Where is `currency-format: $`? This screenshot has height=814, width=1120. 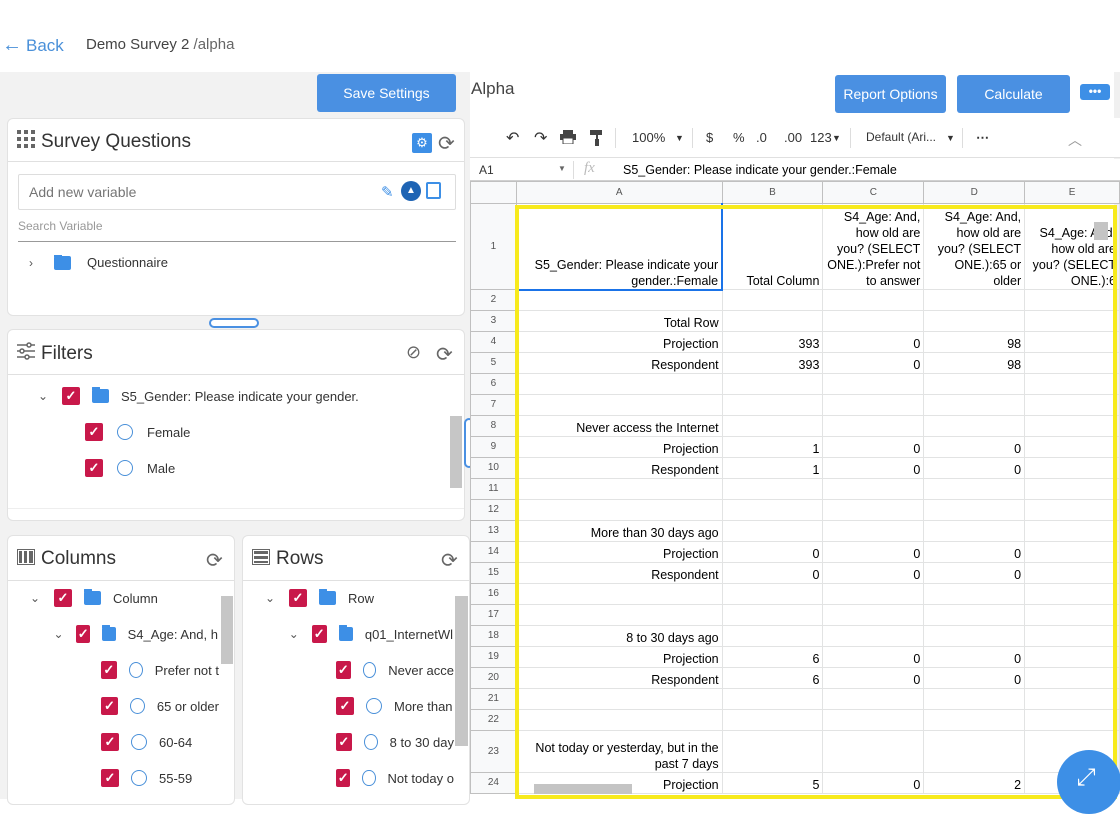 currency-format: $ is located at coordinates (709, 137).